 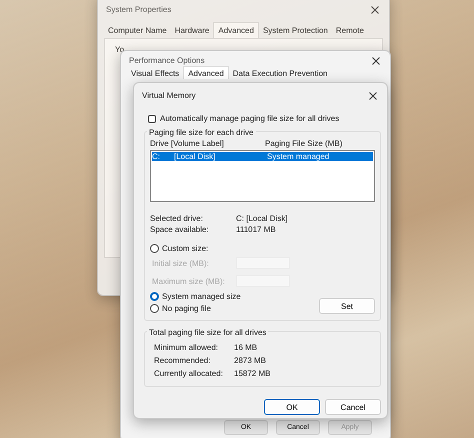 I want to click on column-header: Paging File Size (MB), so click(x=303, y=143).